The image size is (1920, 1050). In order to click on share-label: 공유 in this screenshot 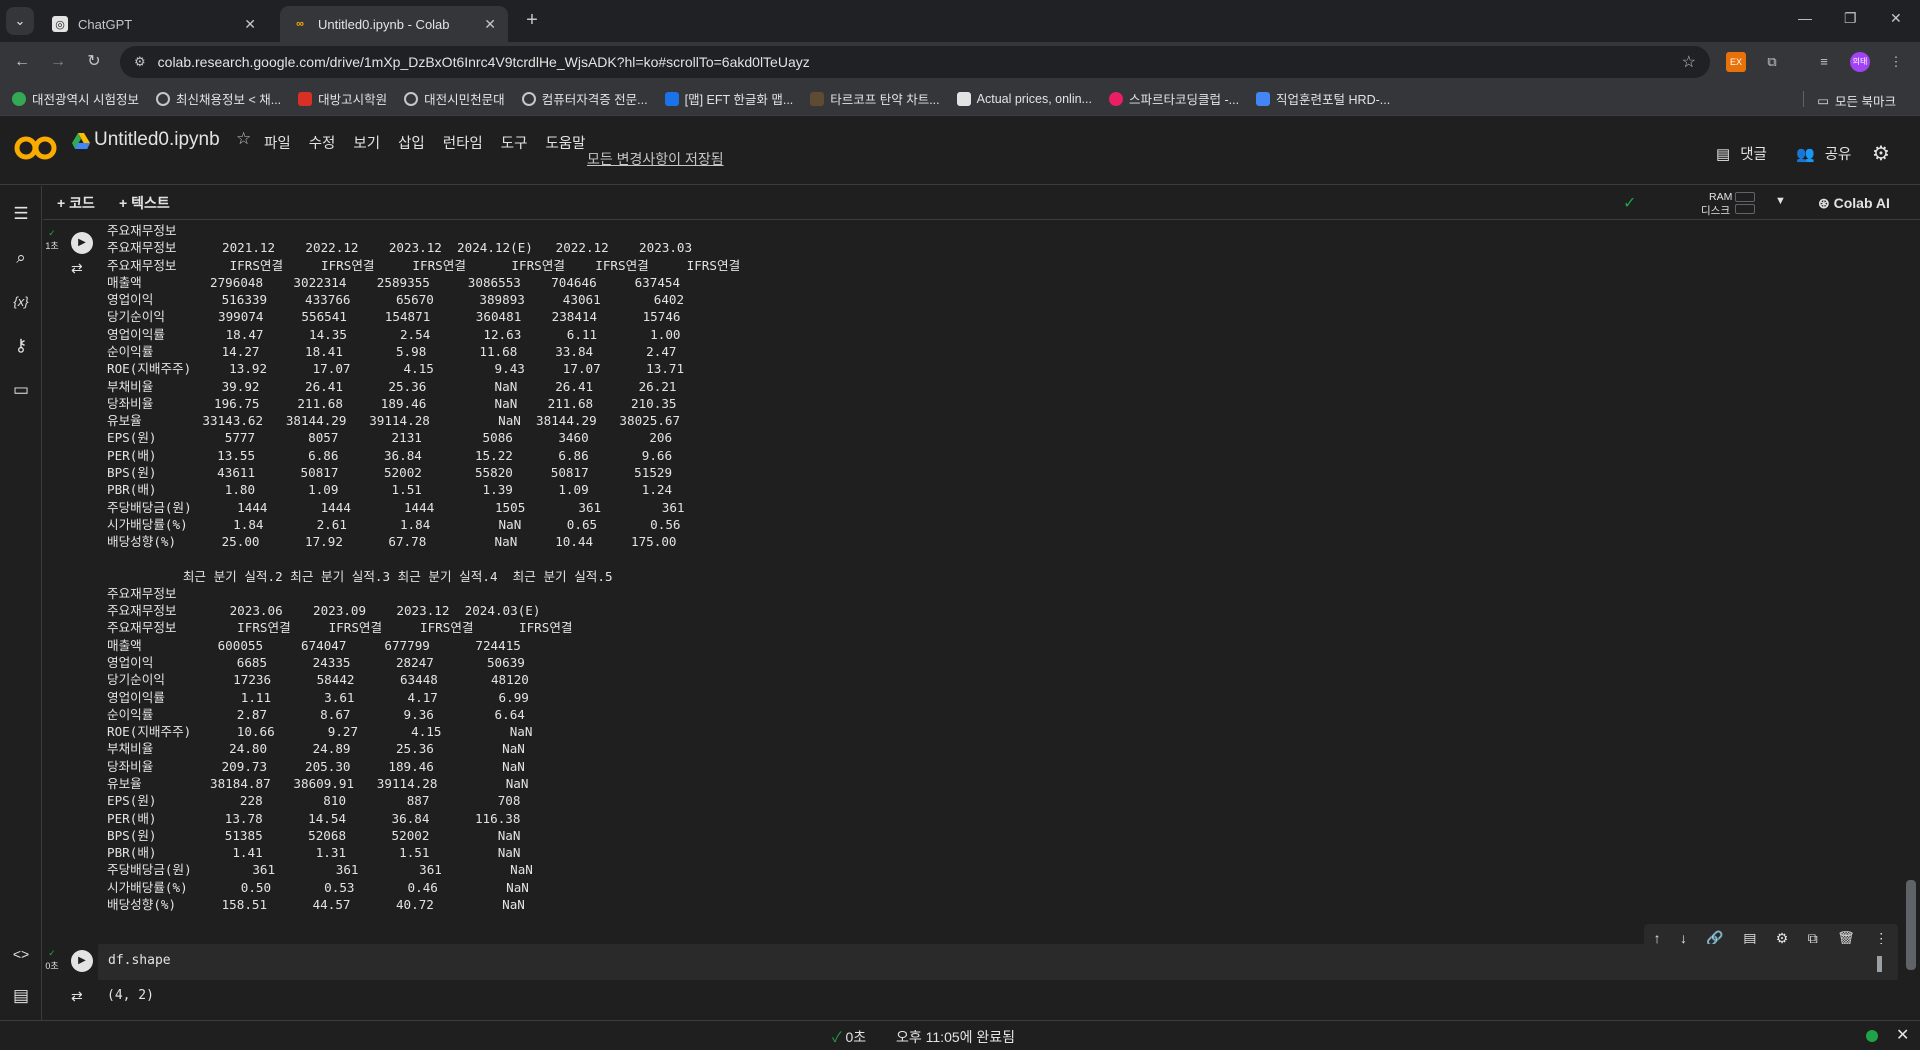, I will do `click(1838, 155)`.